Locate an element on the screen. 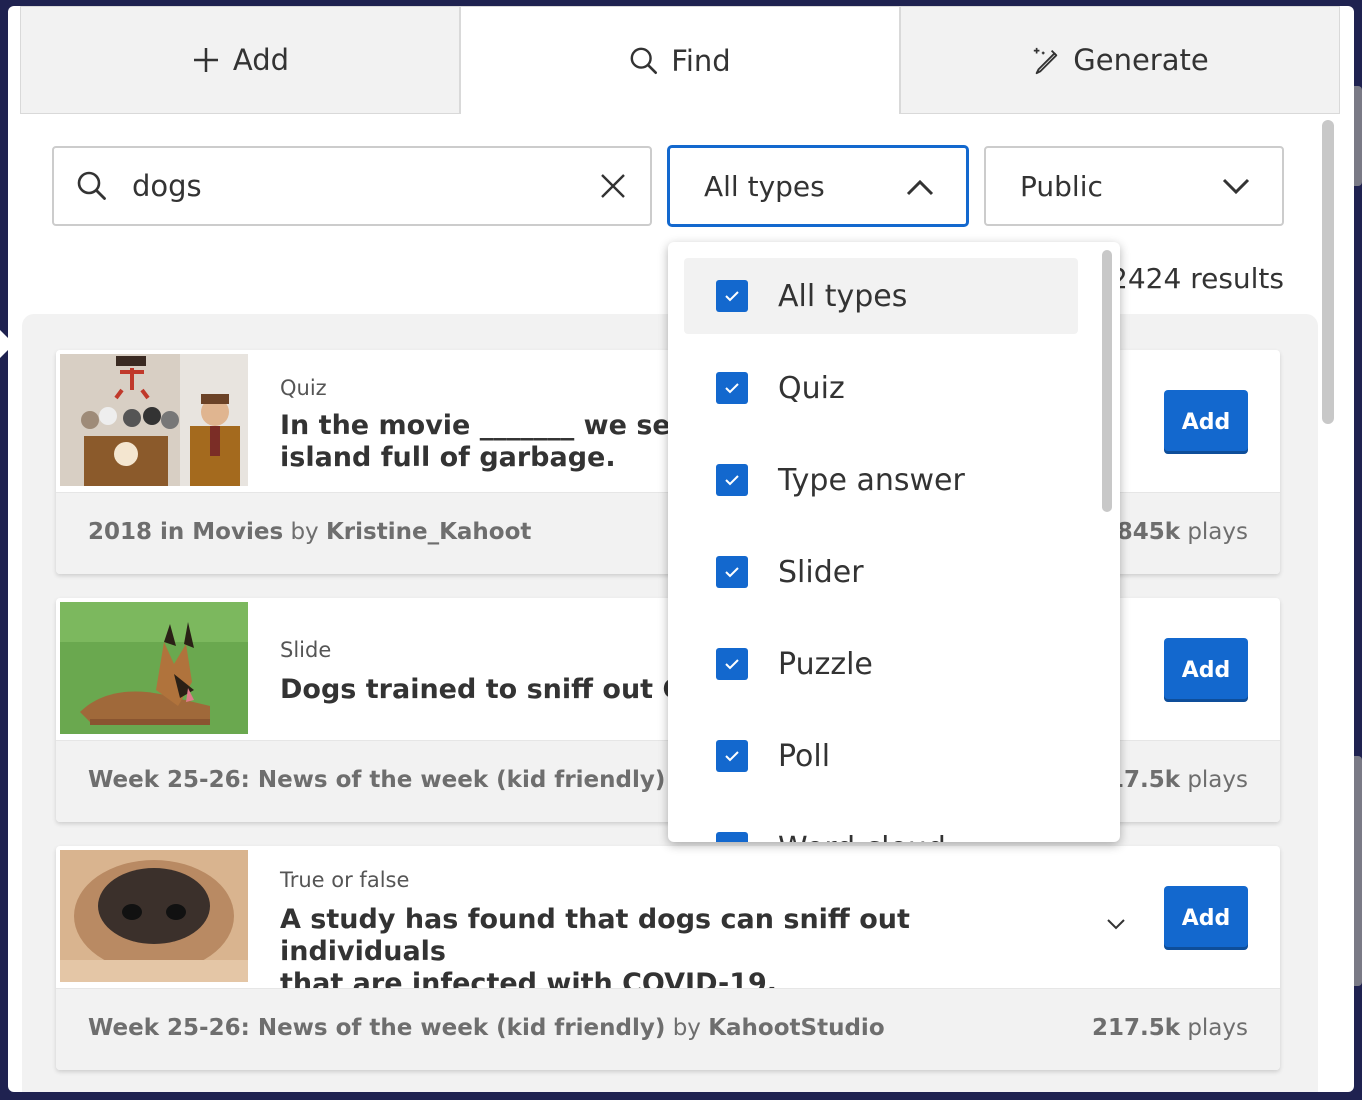  type-option-label: Word cloud is located at coordinates (862, 837).